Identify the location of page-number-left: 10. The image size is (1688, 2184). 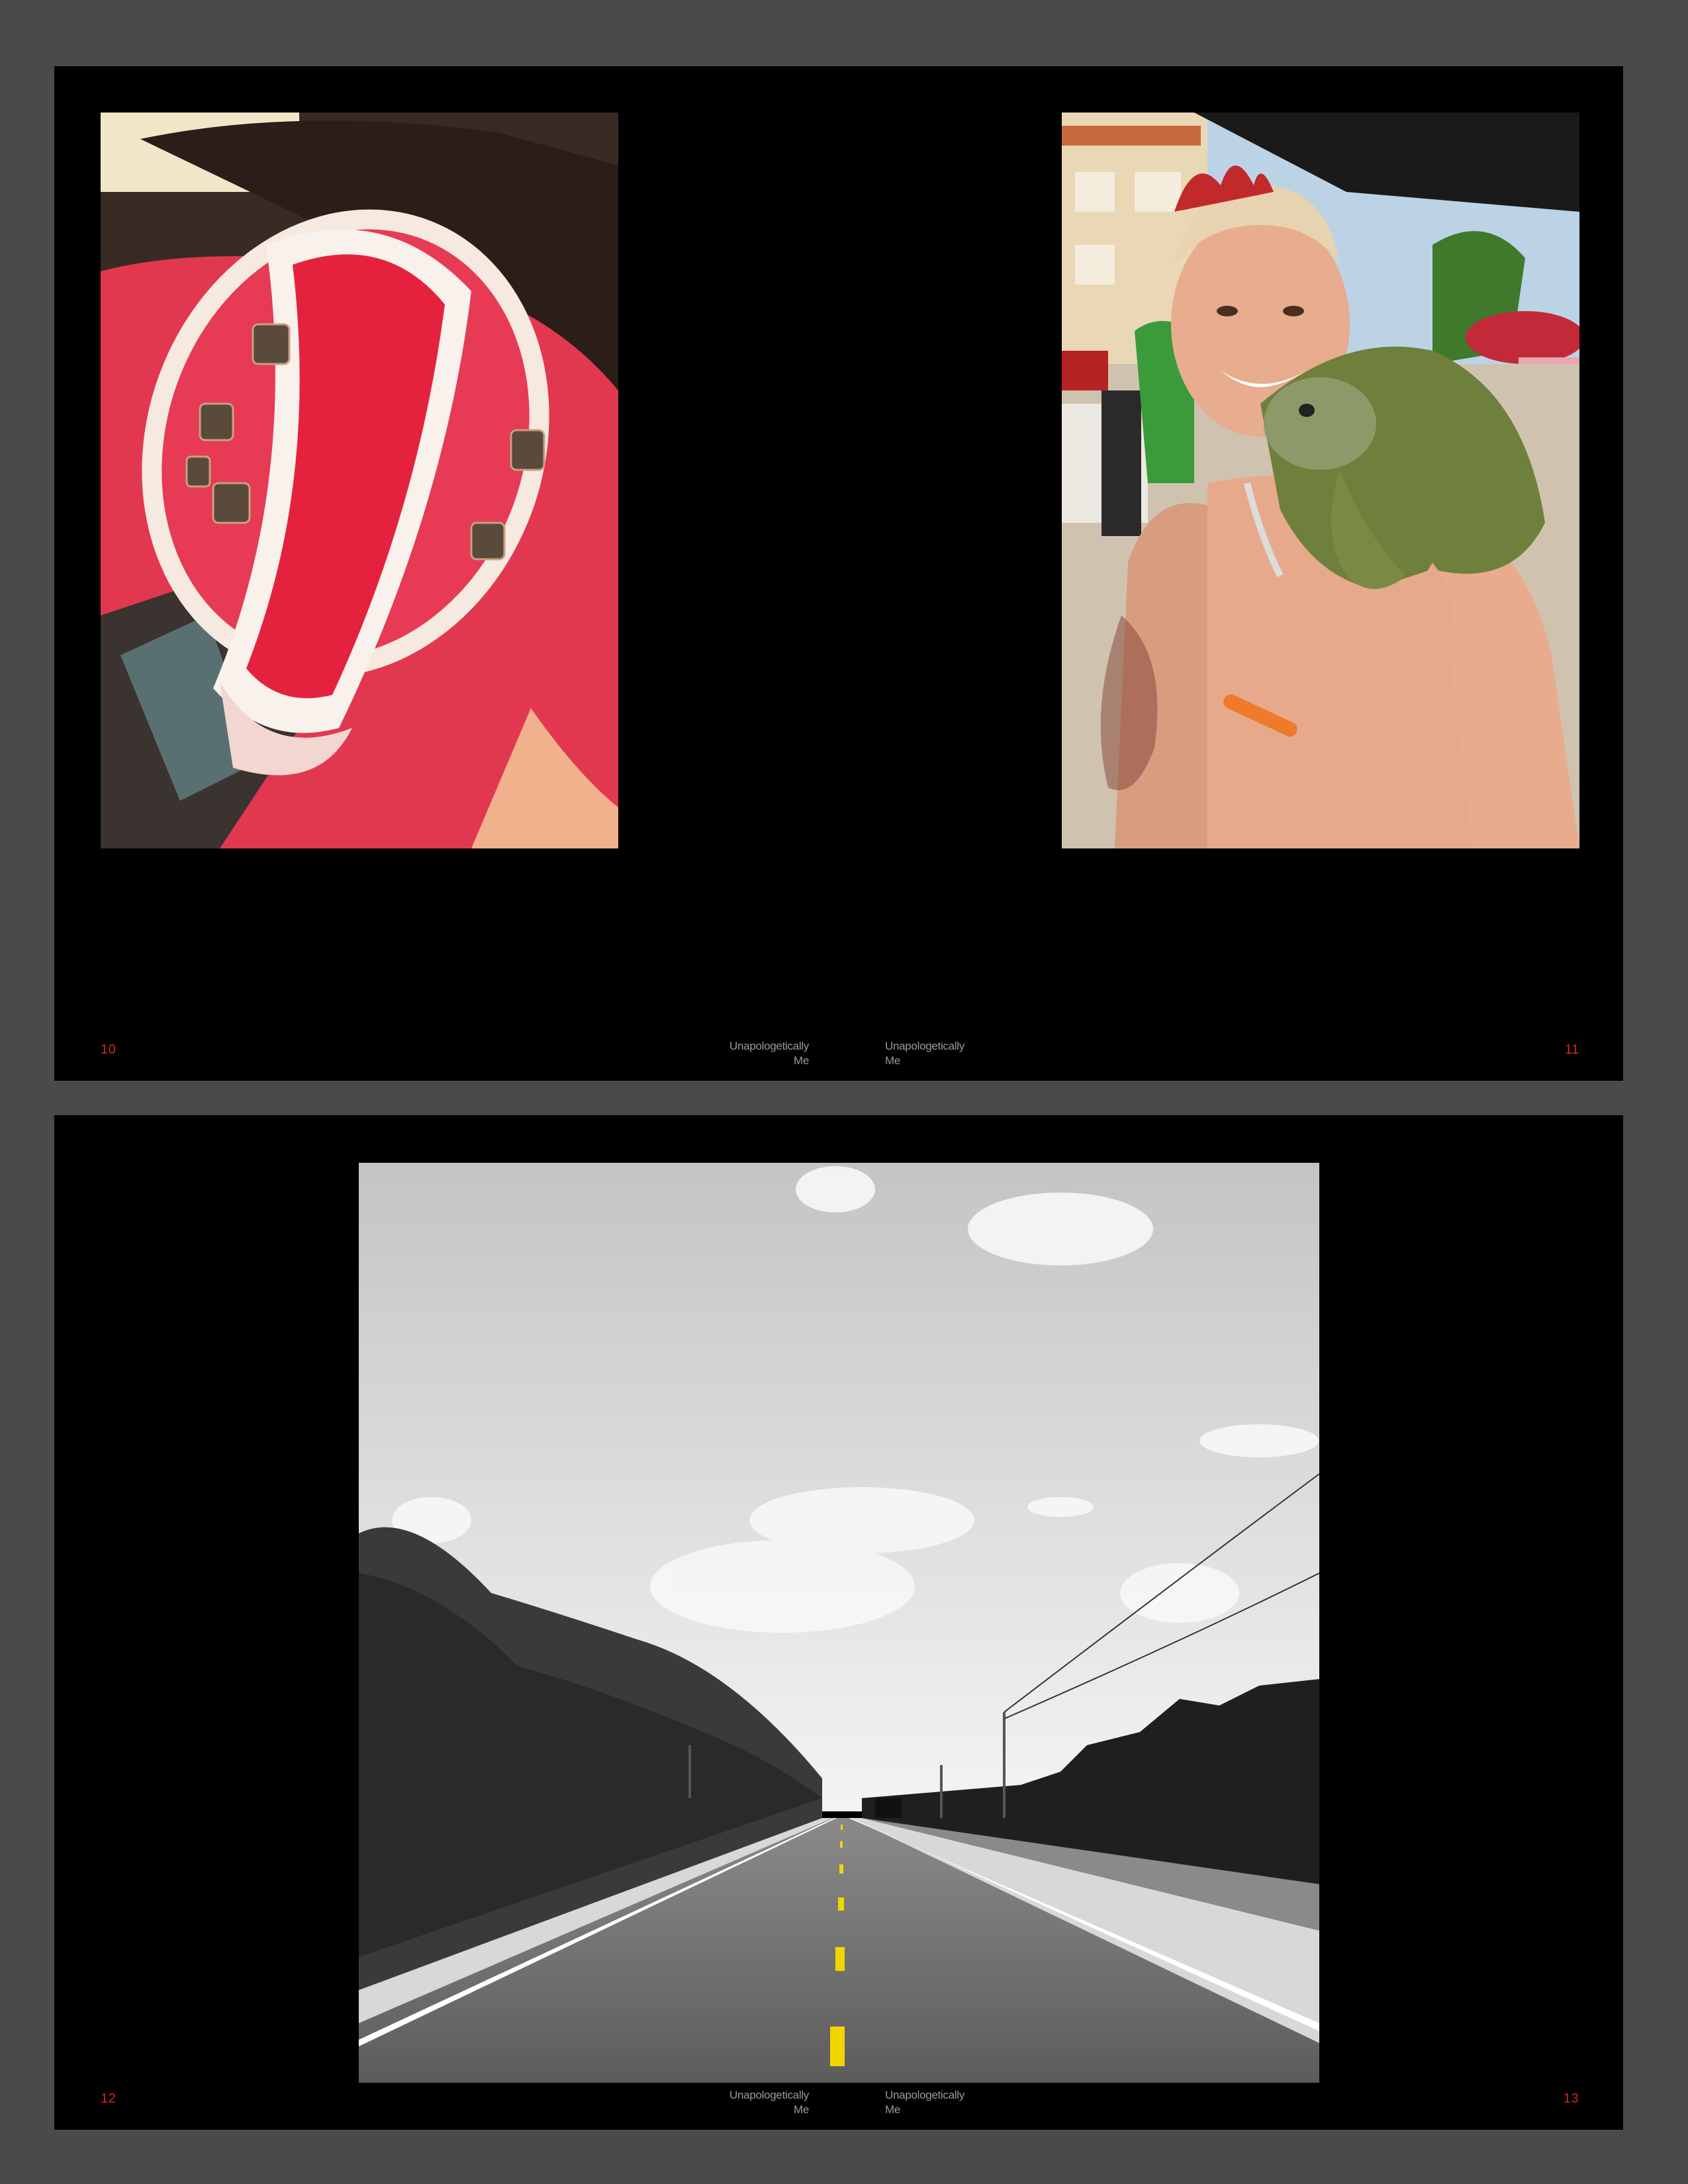
(109, 1049).